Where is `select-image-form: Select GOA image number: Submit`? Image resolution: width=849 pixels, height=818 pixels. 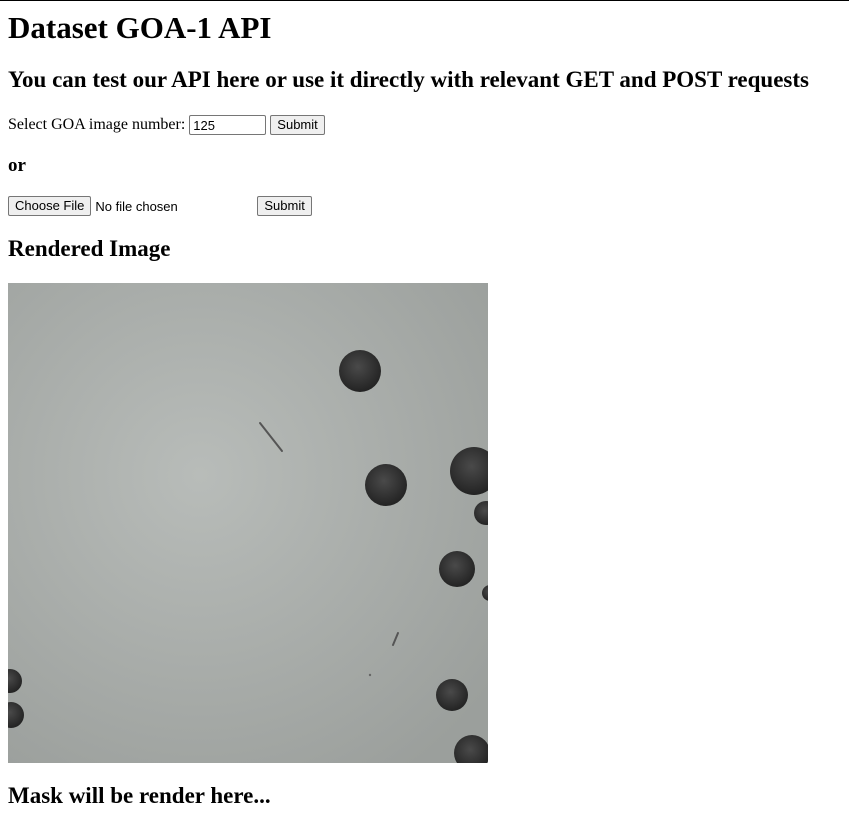 select-image-form: Select GOA image number: Submit is located at coordinates (166, 125).